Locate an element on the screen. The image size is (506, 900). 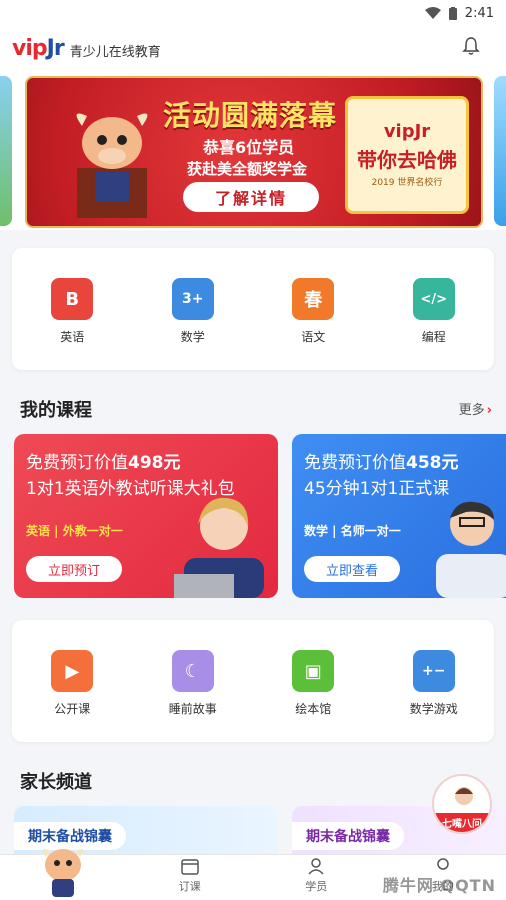
app-logo: vipJr is located at coordinates (38, 48).